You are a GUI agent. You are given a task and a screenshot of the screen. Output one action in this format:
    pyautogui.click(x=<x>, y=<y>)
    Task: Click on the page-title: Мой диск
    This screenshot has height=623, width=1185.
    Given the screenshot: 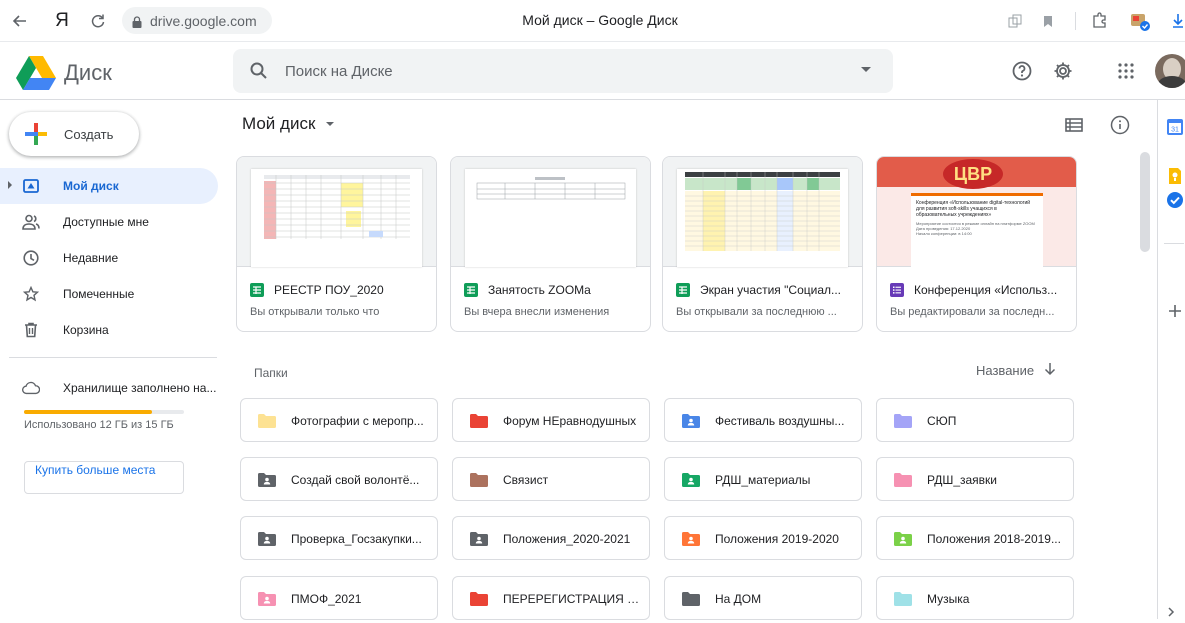 What is the action you would take?
    pyautogui.click(x=278, y=124)
    